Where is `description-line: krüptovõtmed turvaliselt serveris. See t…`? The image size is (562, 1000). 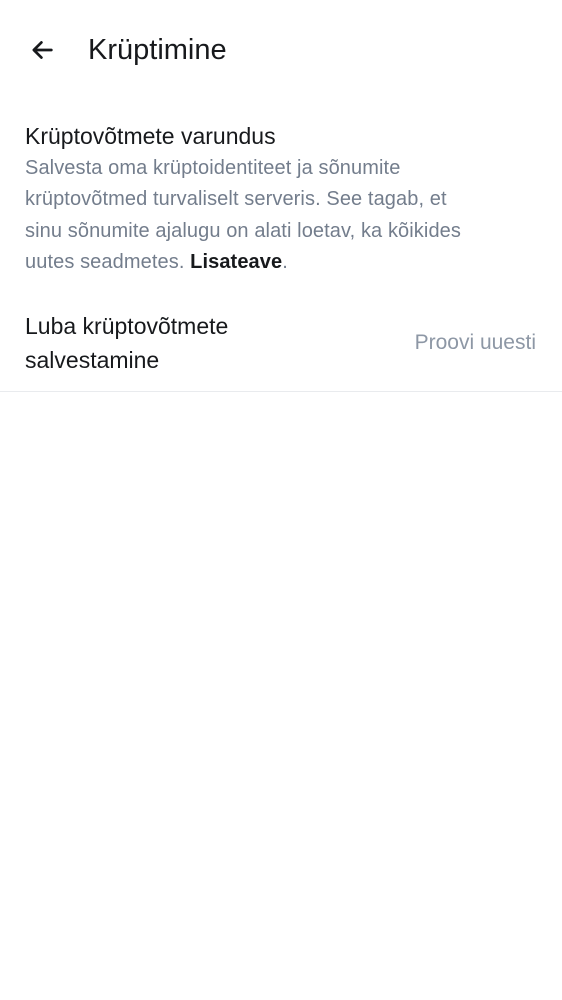 description-line: krüptovõtmed turvaliselt serveris. See t… is located at coordinates (236, 199).